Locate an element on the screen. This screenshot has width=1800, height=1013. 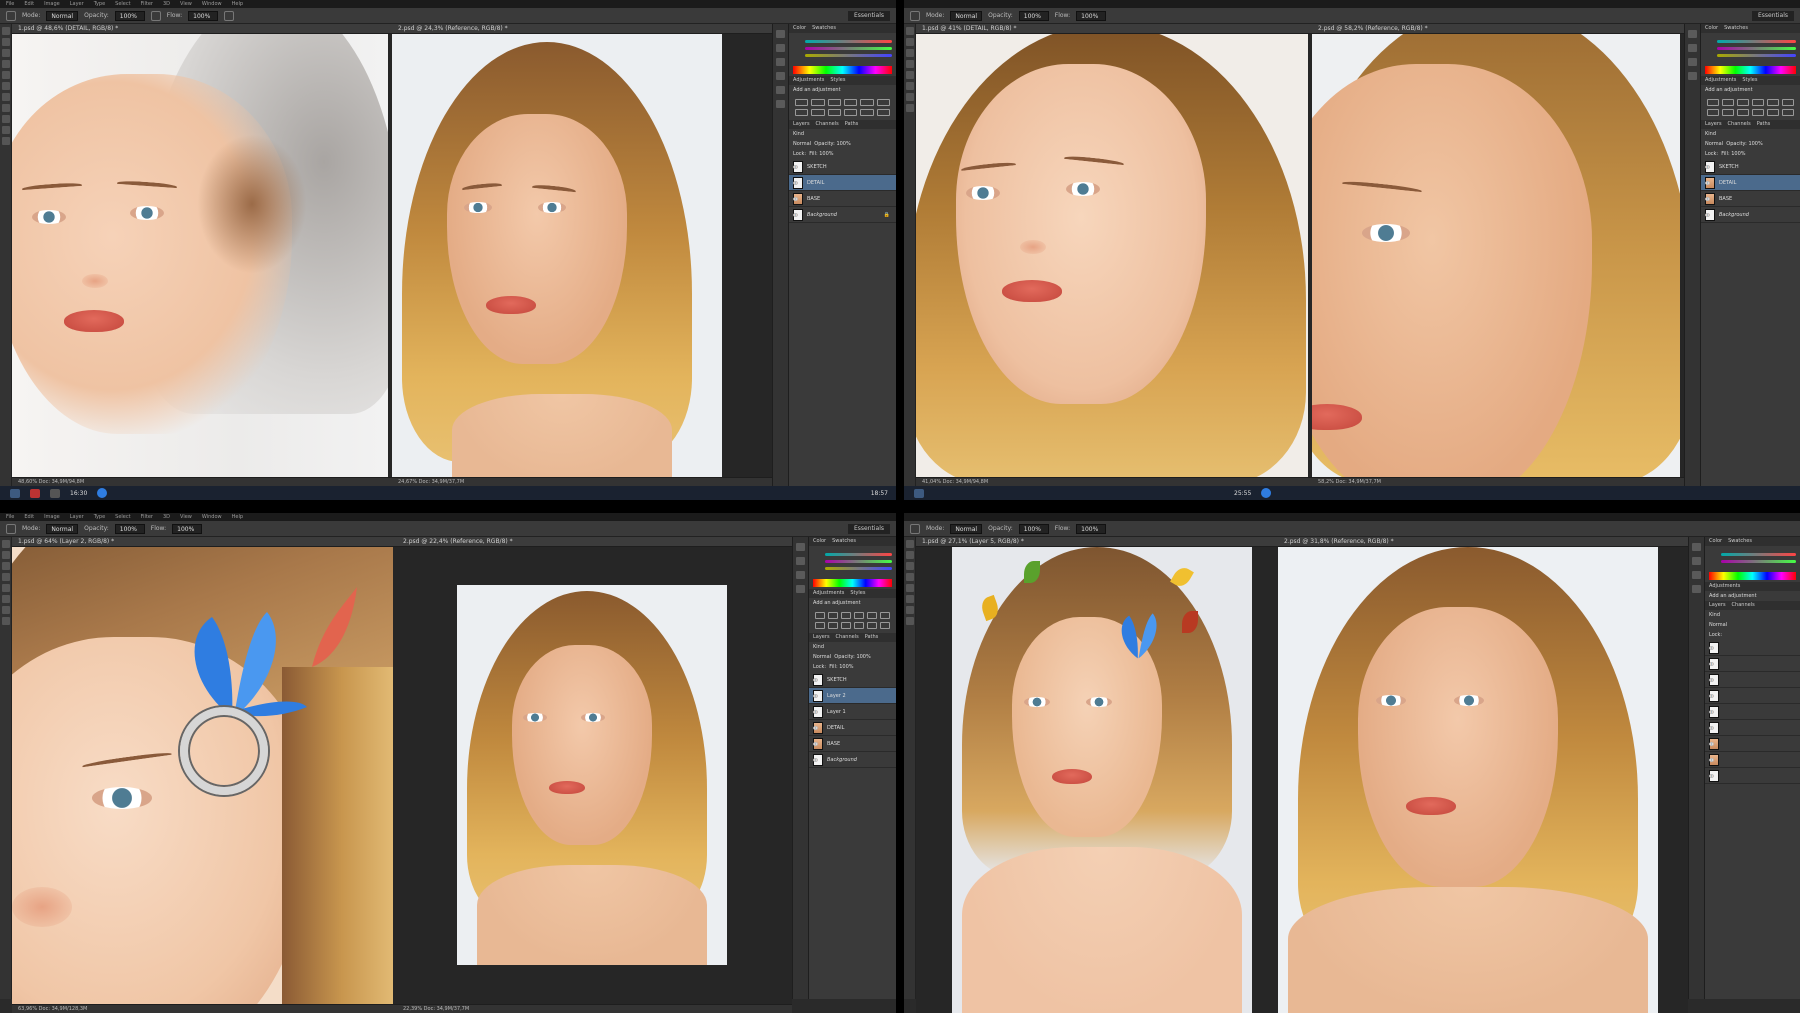
layer-row-background: Background is located at coordinates (852, 760).